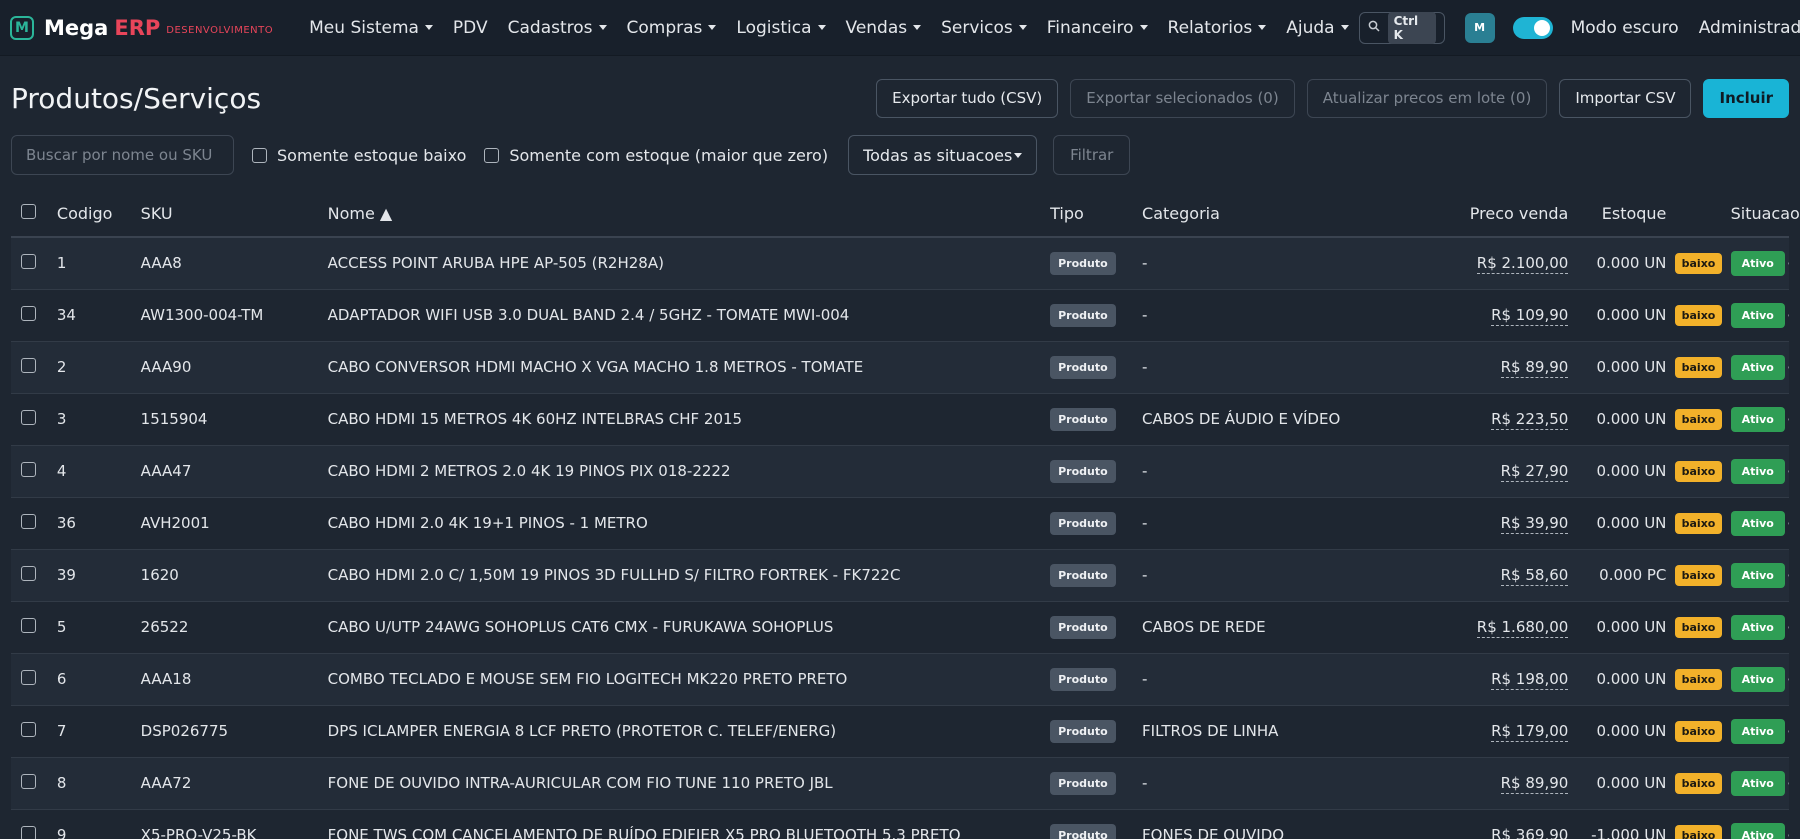 The height and width of the screenshot is (839, 1800). Describe the element at coordinates (1530, 420) in the screenshot. I see `price-value: R$ 223,50` at that location.